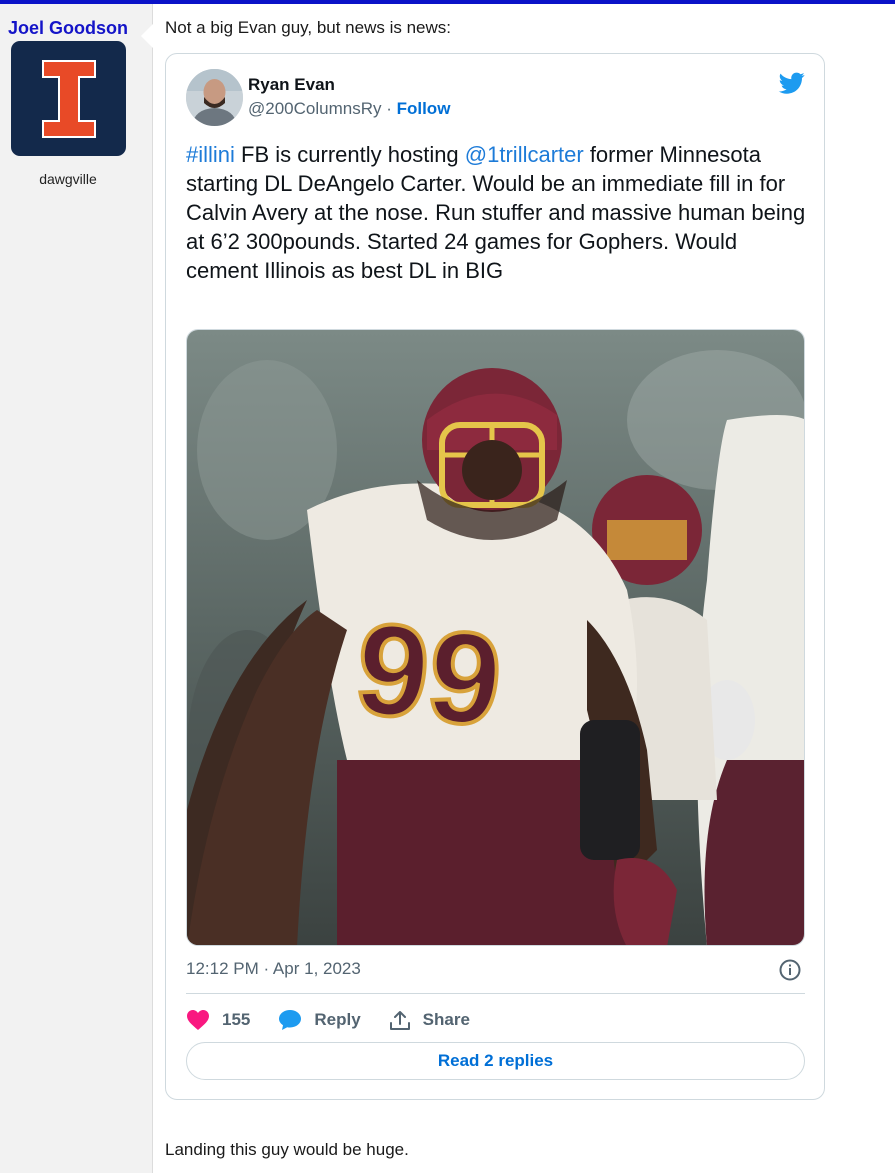  Describe the element at coordinates (68, 28) in the screenshot. I see `author-username-link: Joel Goodson` at that location.